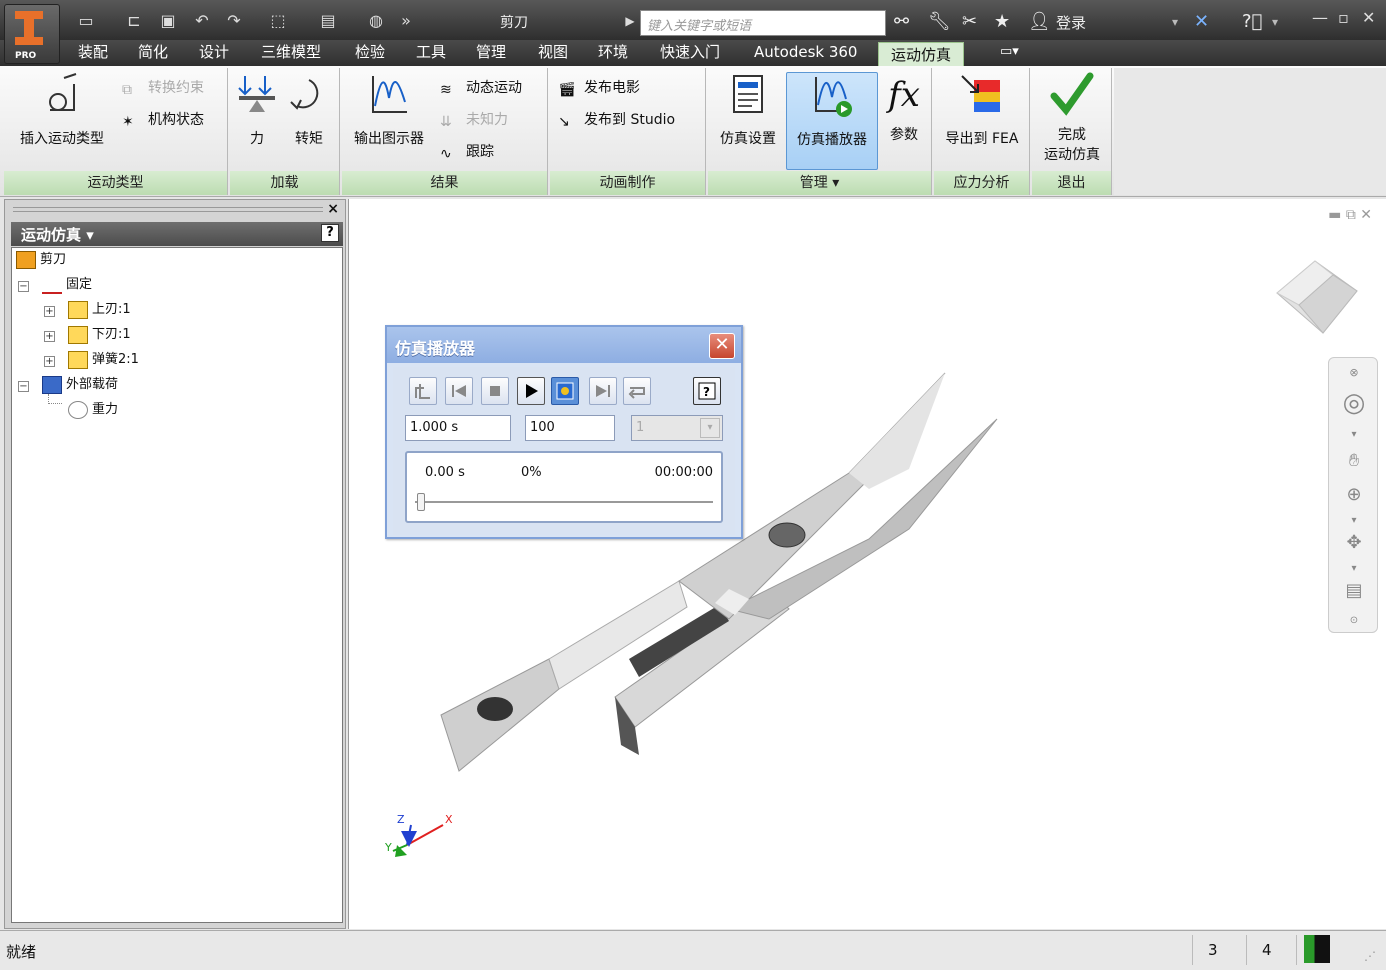 This screenshot has height=970, width=1386. Describe the element at coordinates (531, 391) in the screenshot. I see `play-button` at that location.